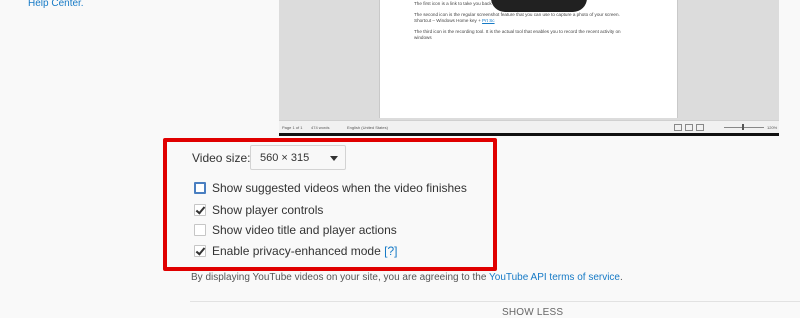 The width and height of the screenshot is (800, 318). I want to click on privacy-mode-checkbox, so click(200, 251).